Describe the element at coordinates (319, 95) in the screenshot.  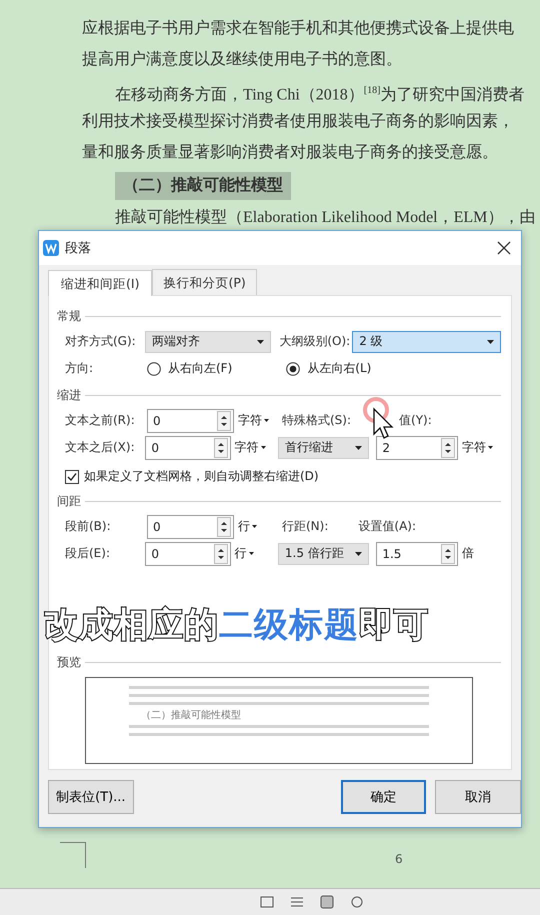
I see `body-text-line: 在移动商务方面，Ting Chi（2018）$^{[18]}$为了研究中国消费者` at that location.